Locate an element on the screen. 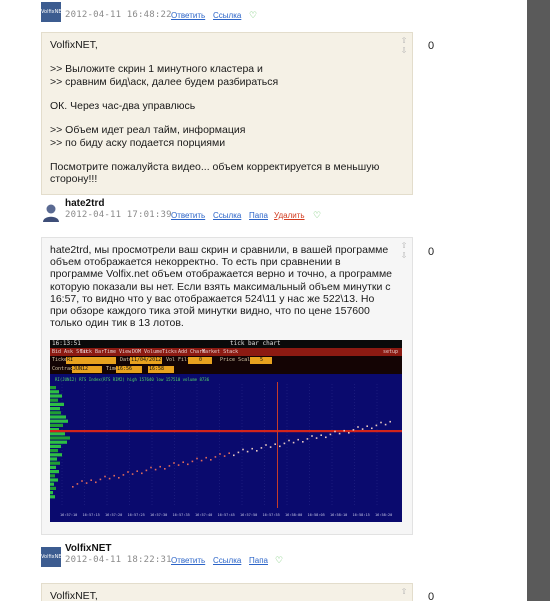 The width and height of the screenshot is (550, 601). time-axis-label: 16:57:25 is located at coordinates (136, 515).